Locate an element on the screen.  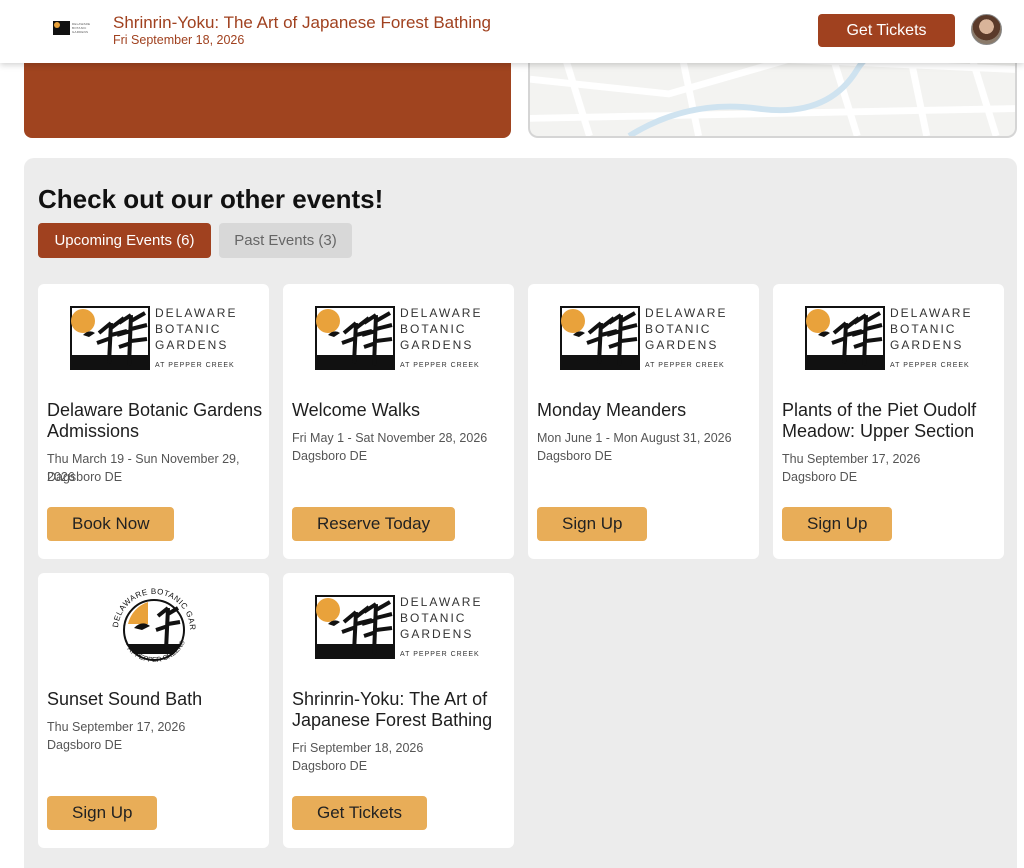
logo-image-icon is located at coordinates (61, 28).